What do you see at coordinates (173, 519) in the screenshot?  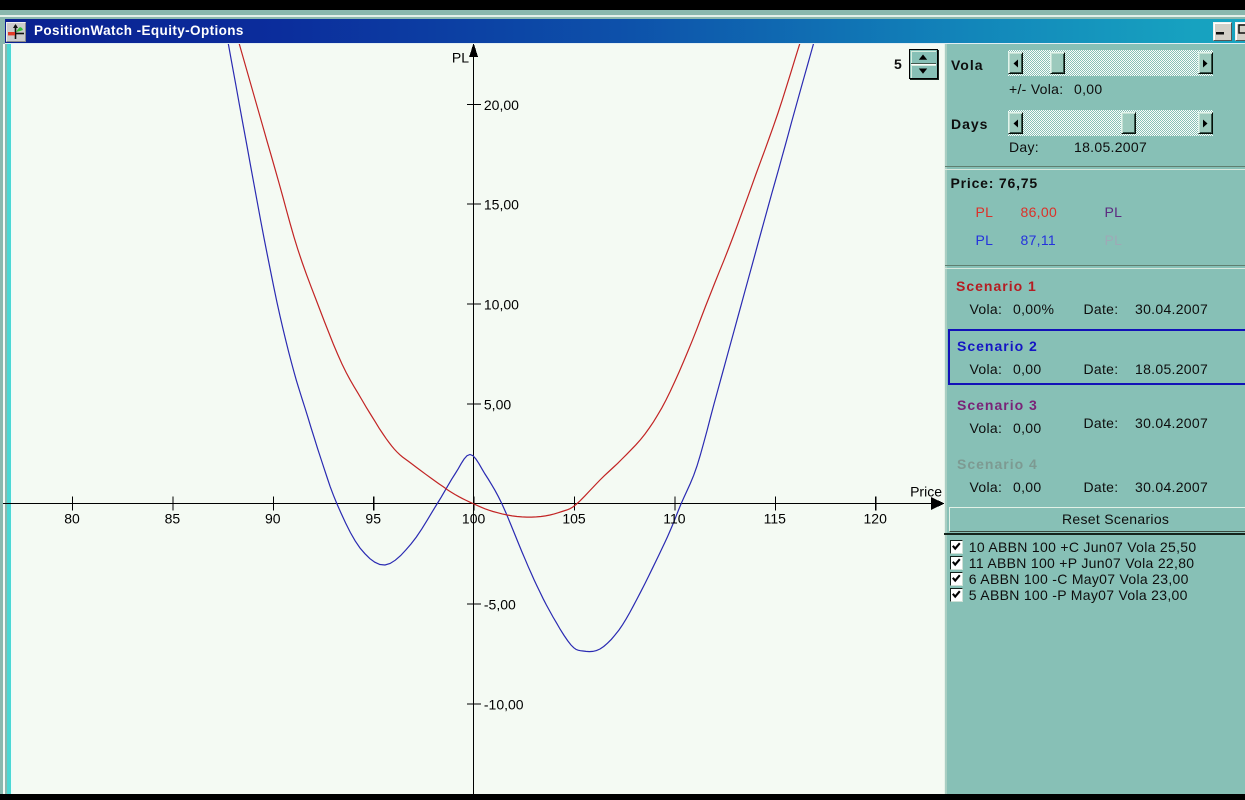 I see `svg-text: 85` at bounding box center [173, 519].